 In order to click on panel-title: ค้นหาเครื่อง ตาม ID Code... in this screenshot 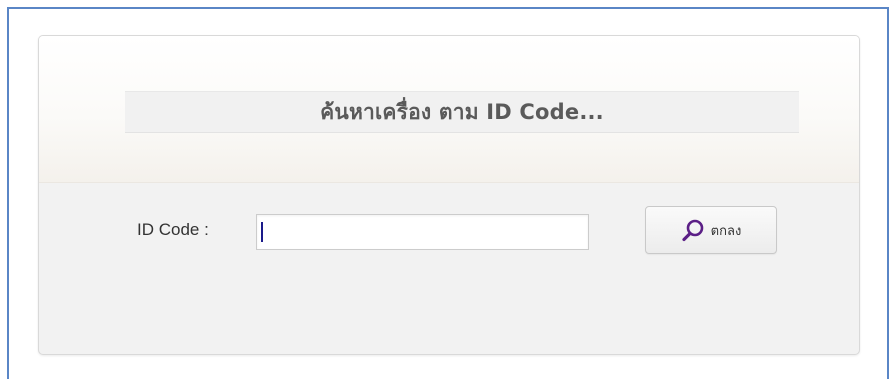, I will do `click(462, 111)`.